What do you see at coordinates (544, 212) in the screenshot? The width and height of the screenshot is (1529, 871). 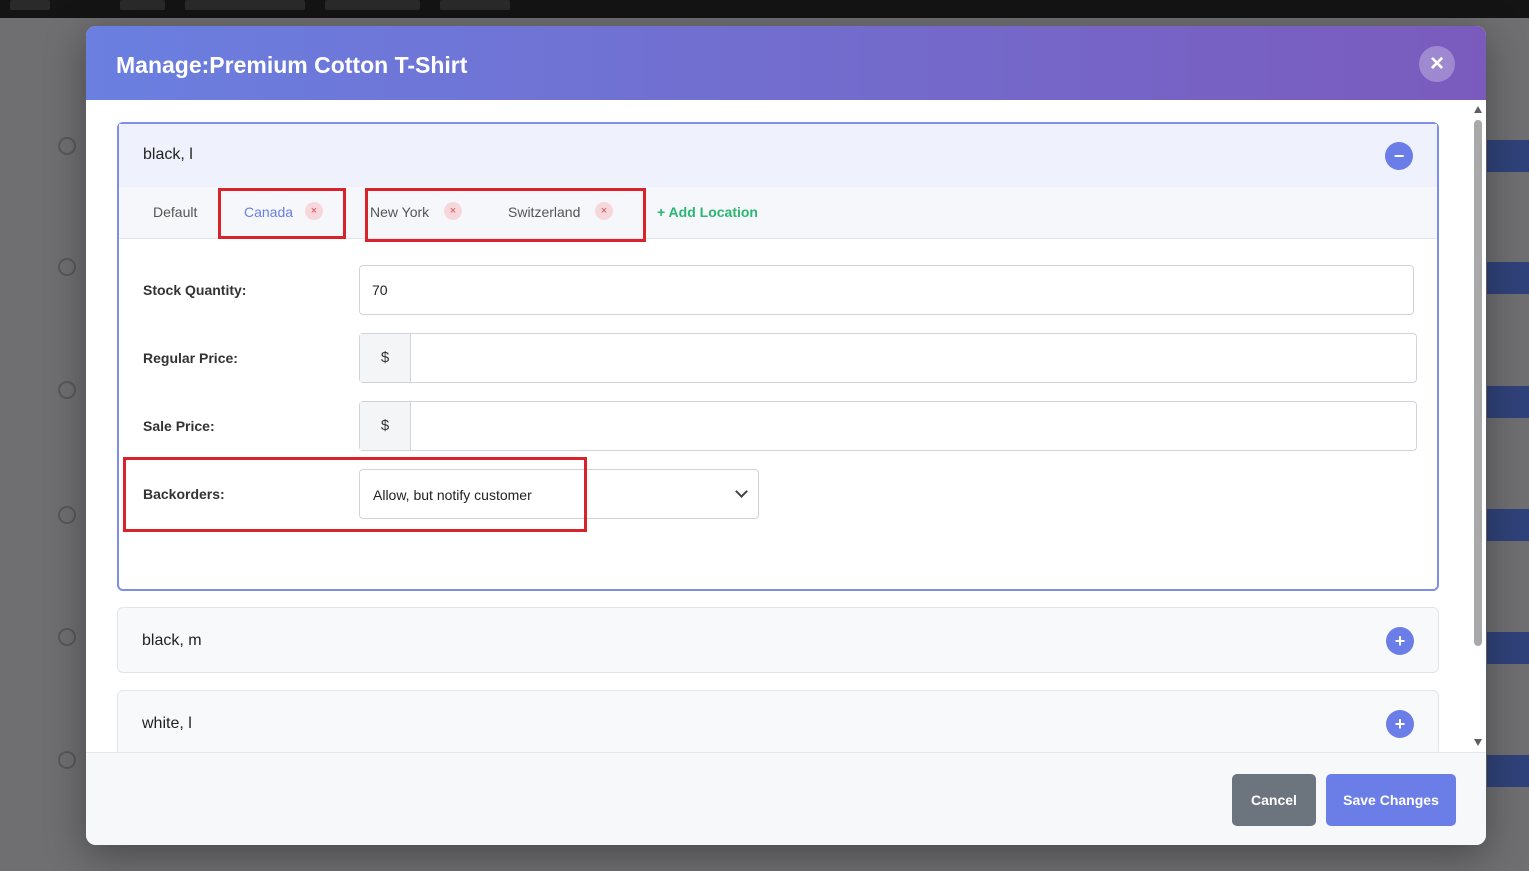 I see `tab-switzerland: Switzerland` at bounding box center [544, 212].